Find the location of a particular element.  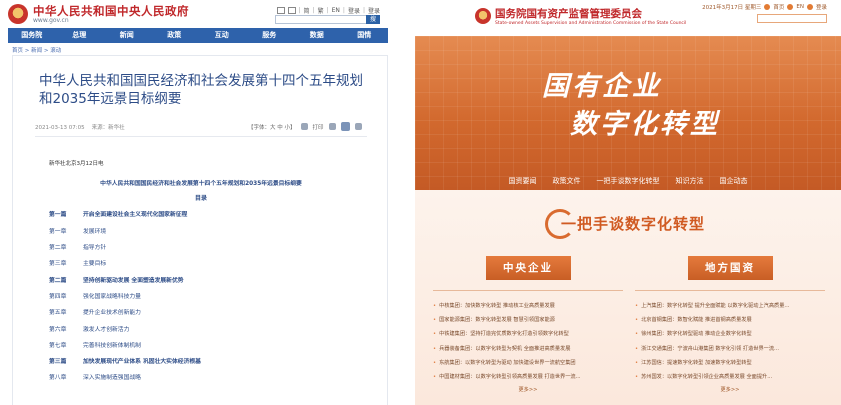

hero-title-line1: 国有企业 is located at coordinates (602, 86).